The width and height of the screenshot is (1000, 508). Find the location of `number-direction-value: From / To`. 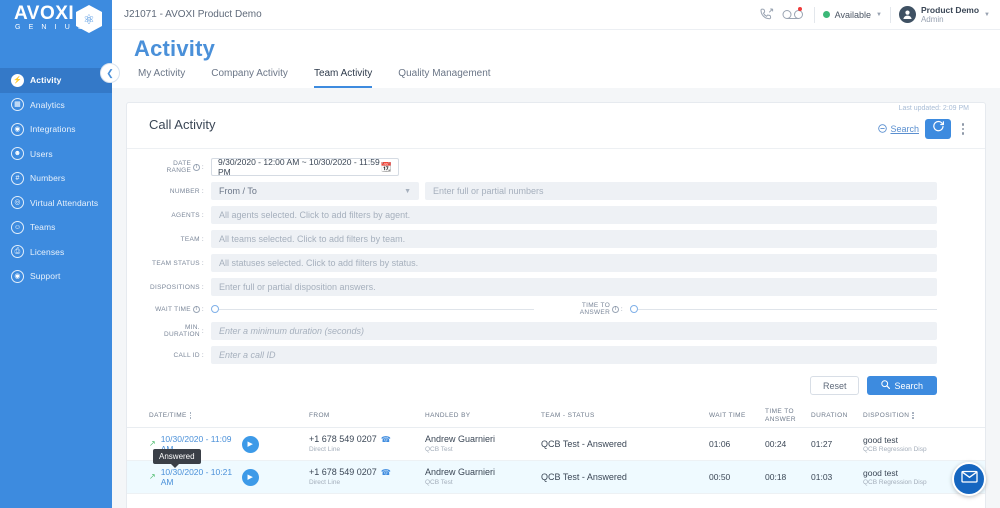

number-direction-value: From / To is located at coordinates (238, 191).